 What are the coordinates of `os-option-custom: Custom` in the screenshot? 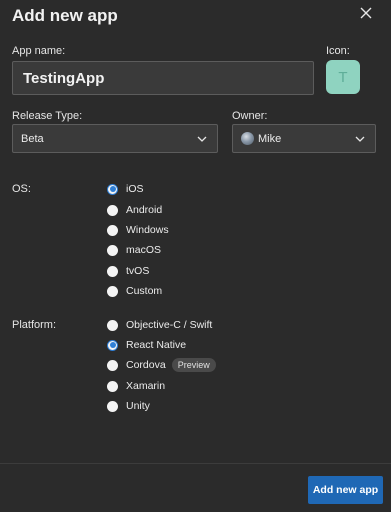 It's located at (134, 291).